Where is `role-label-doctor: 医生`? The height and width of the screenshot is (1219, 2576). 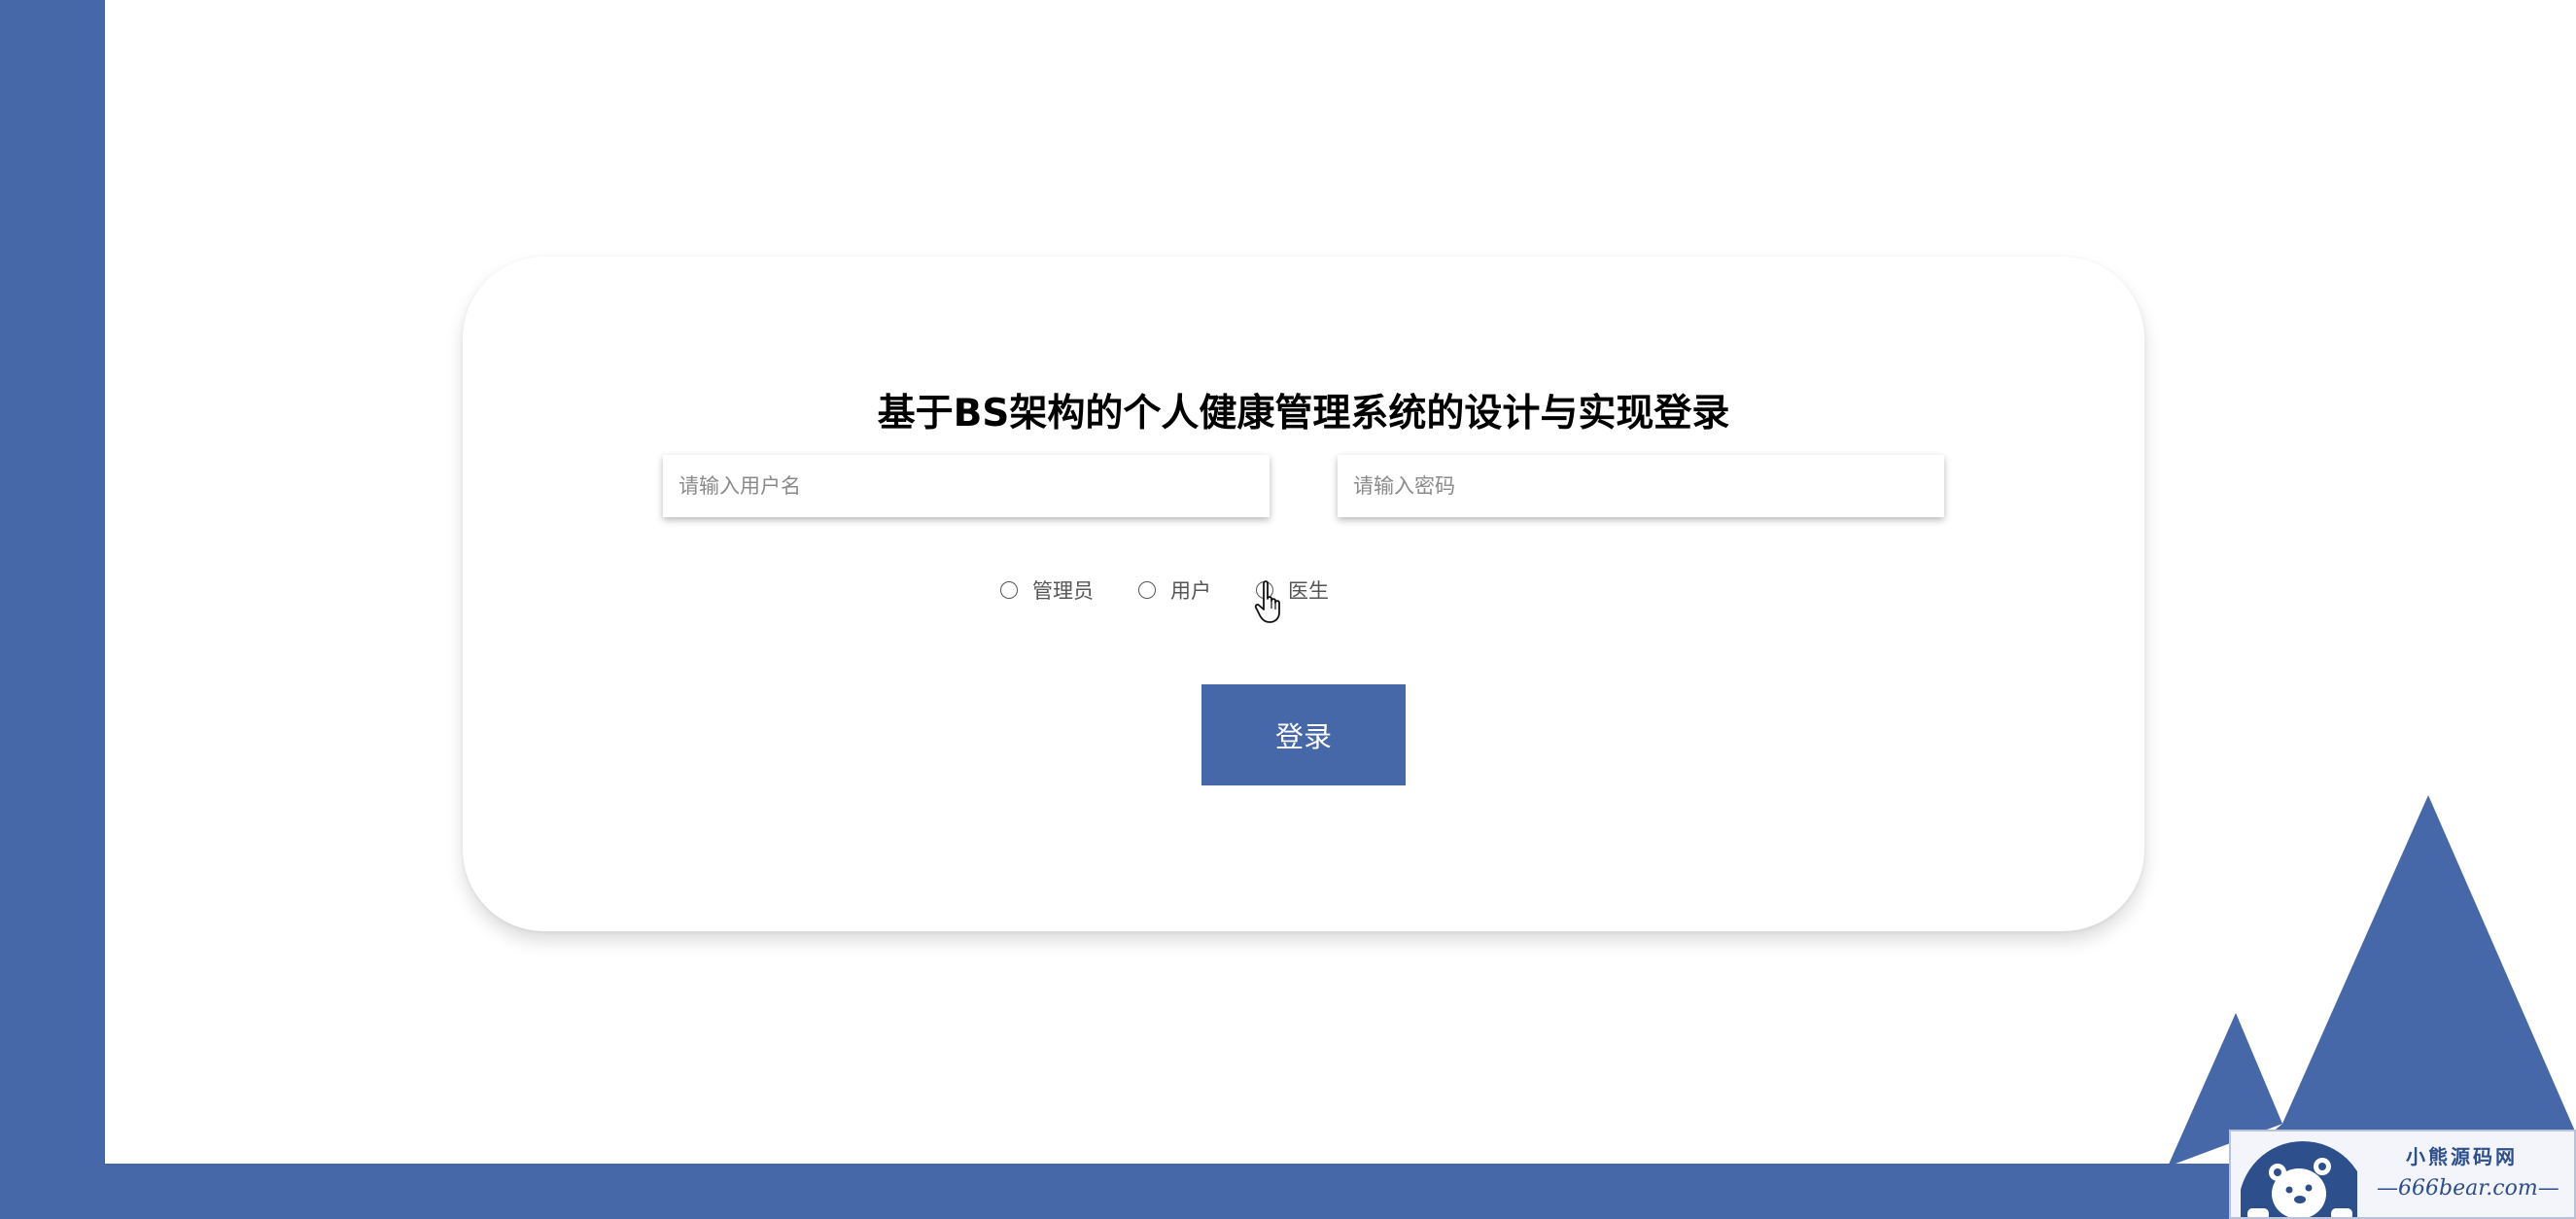 role-label-doctor: 医生 is located at coordinates (1308, 591).